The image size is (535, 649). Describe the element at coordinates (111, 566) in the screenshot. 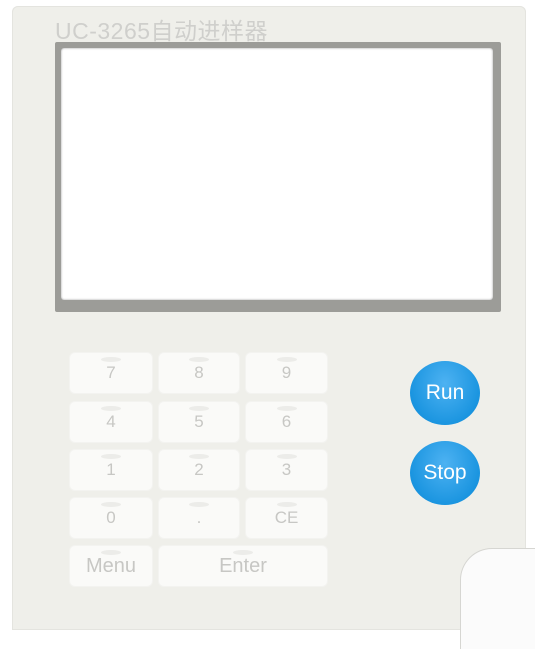

I see `menu-button: Menu` at that location.